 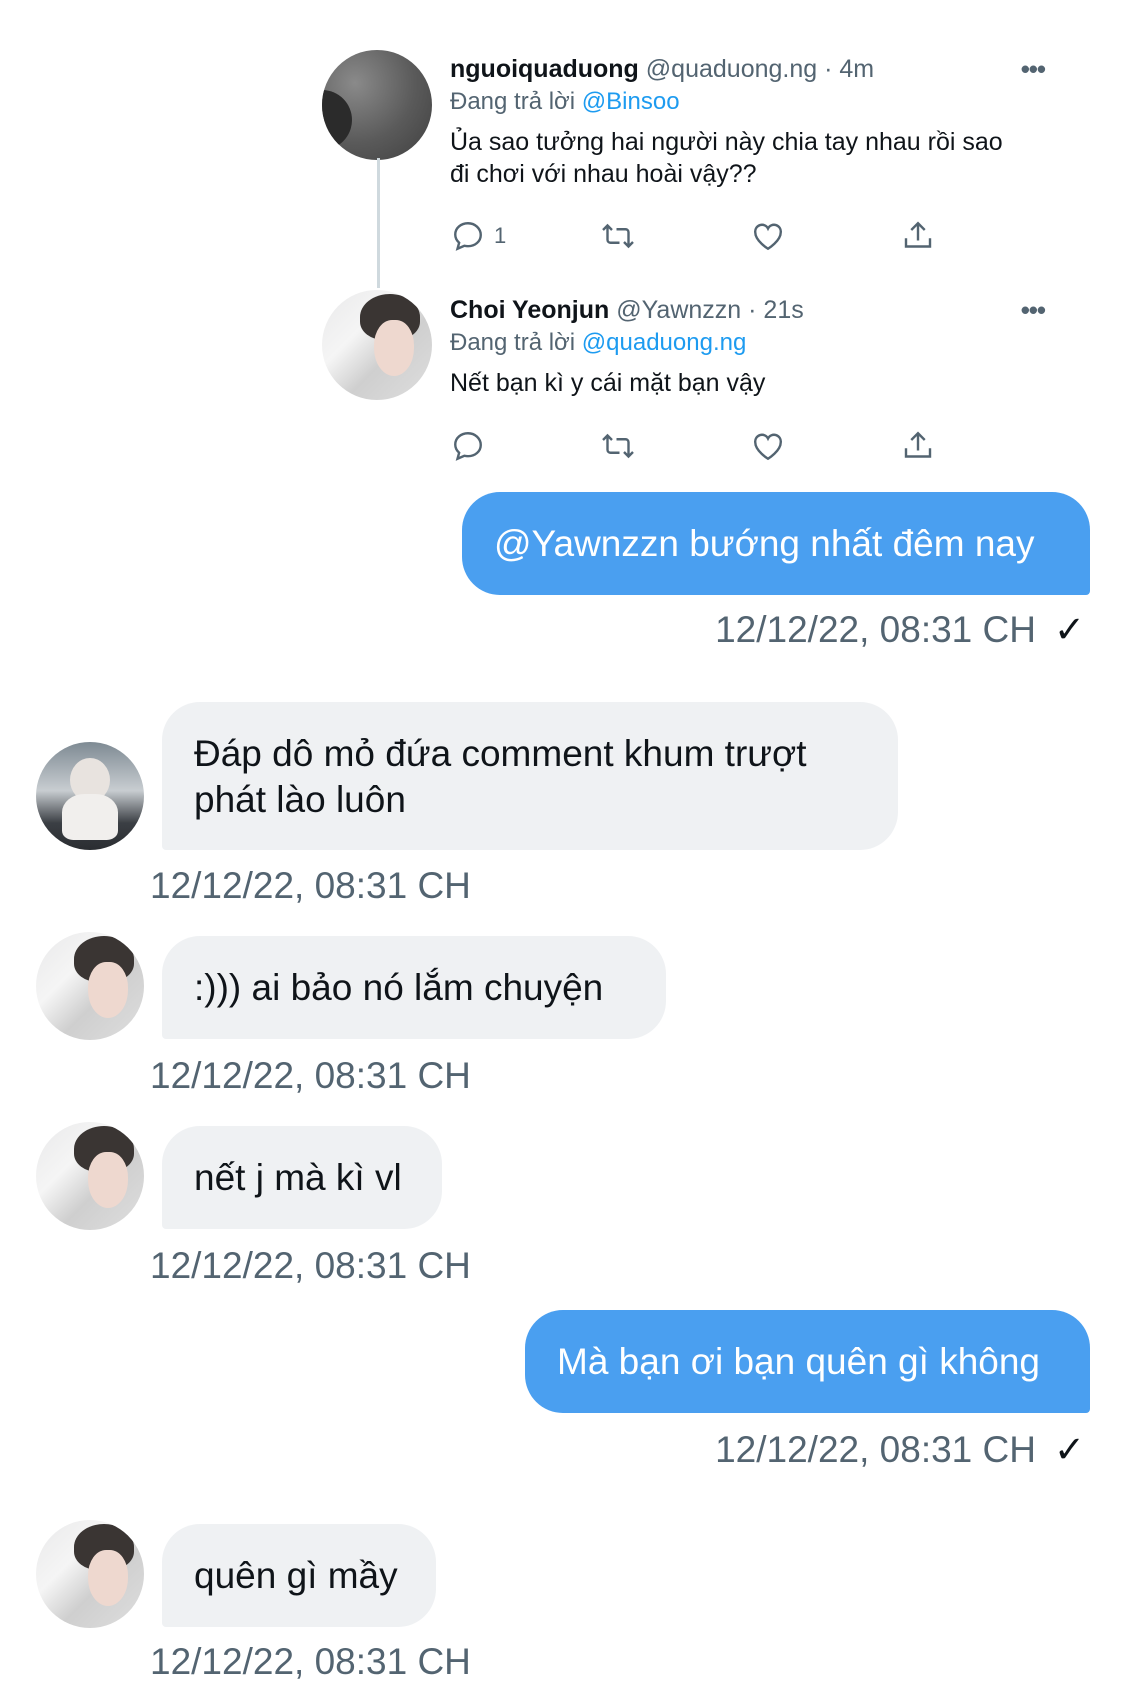 I want to click on replying-to: Đang trả lời @quaduong.ng, so click(x=757, y=343).